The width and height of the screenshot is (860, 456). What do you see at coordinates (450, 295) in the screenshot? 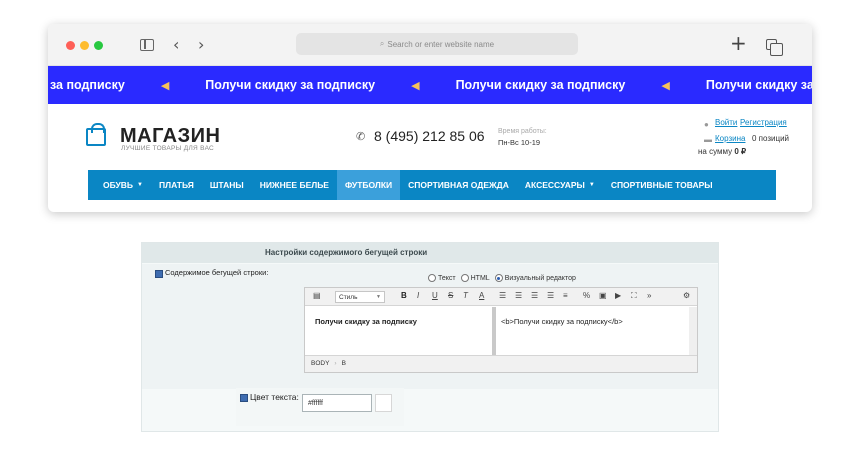
I see `strikethrough-icon: S` at bounding box center [450, 295].